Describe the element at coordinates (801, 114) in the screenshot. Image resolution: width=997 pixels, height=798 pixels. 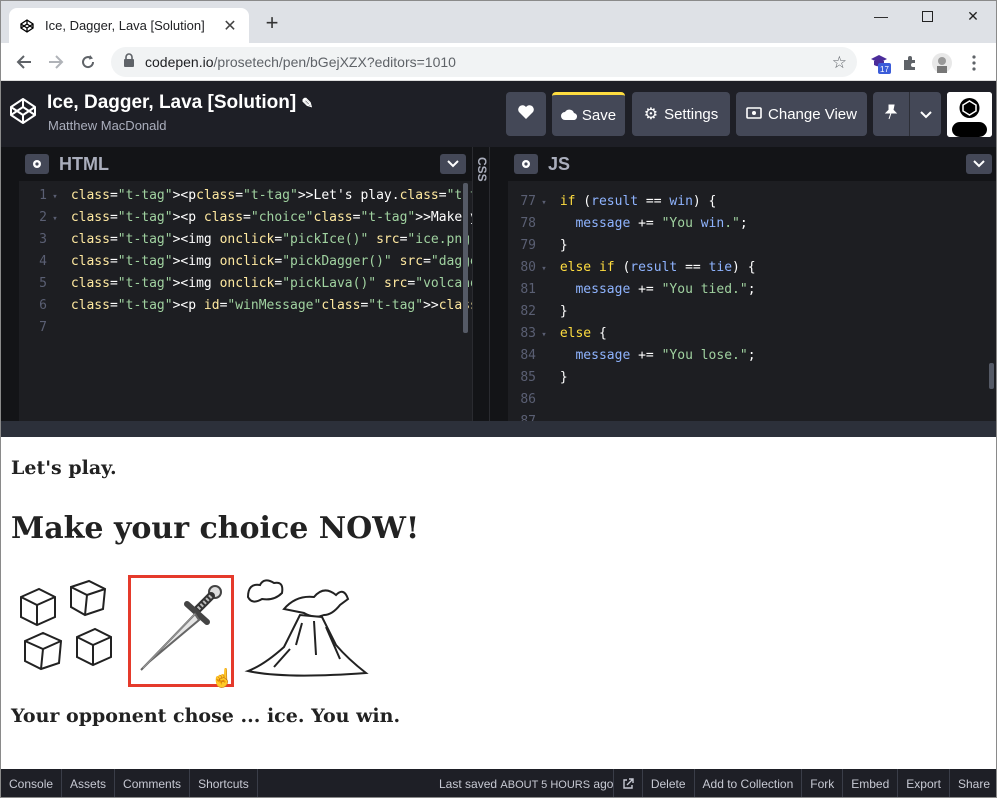
I see `change-view-button: Change View` at that location.